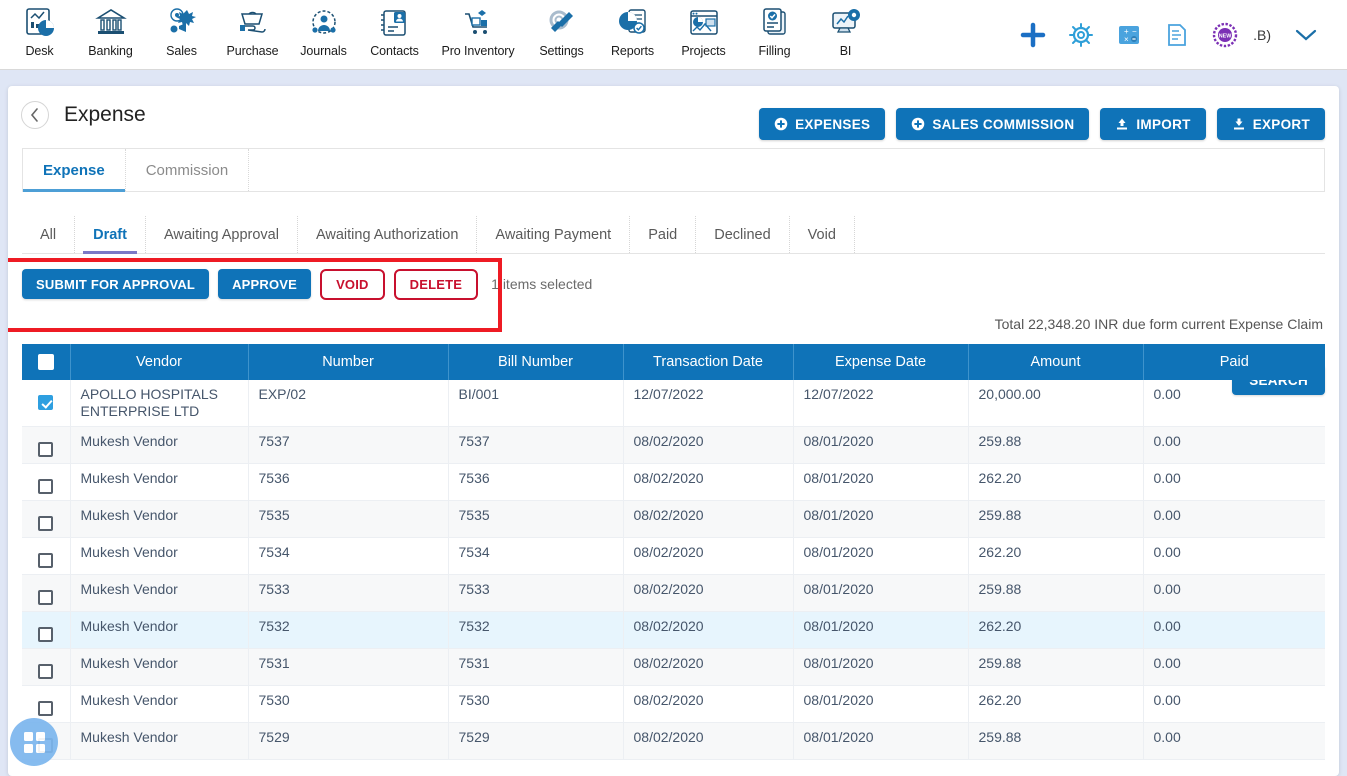  What do you see at coordinates (663, 234) in the screenshot?
I see `filter-tab-paid: Paid` at bounding box center [663, 234].